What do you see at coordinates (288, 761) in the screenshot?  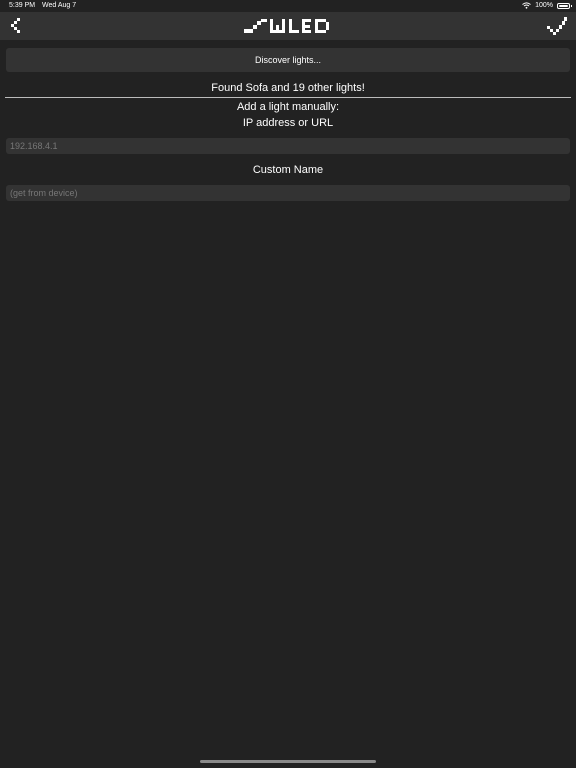 I see `home-indicator` at bounding box center [288, 761].